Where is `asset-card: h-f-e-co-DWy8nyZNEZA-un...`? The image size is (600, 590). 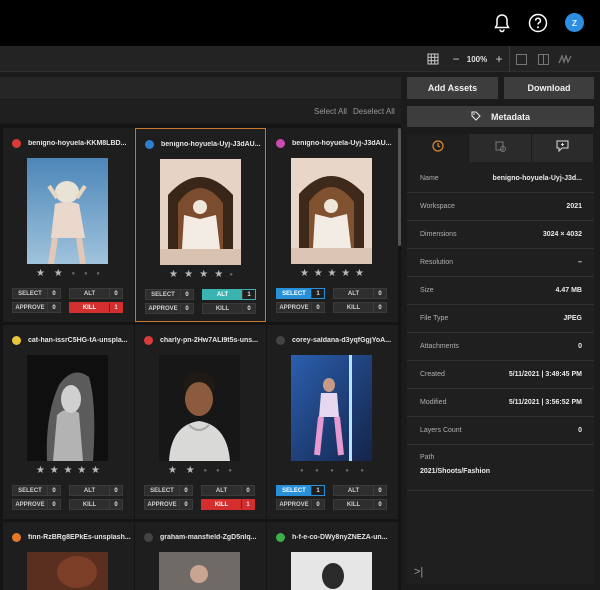
asset-card: h-f-e-co-DWy8nyZNEZA-un... is located at coordinates (332, 556).